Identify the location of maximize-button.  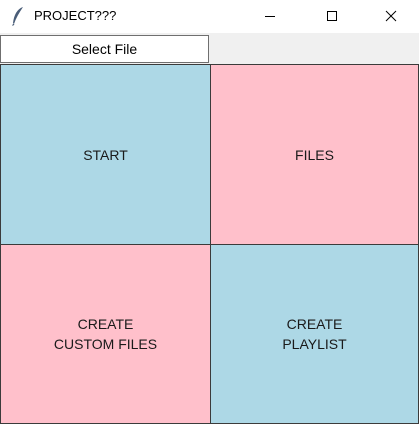
(332, 16).